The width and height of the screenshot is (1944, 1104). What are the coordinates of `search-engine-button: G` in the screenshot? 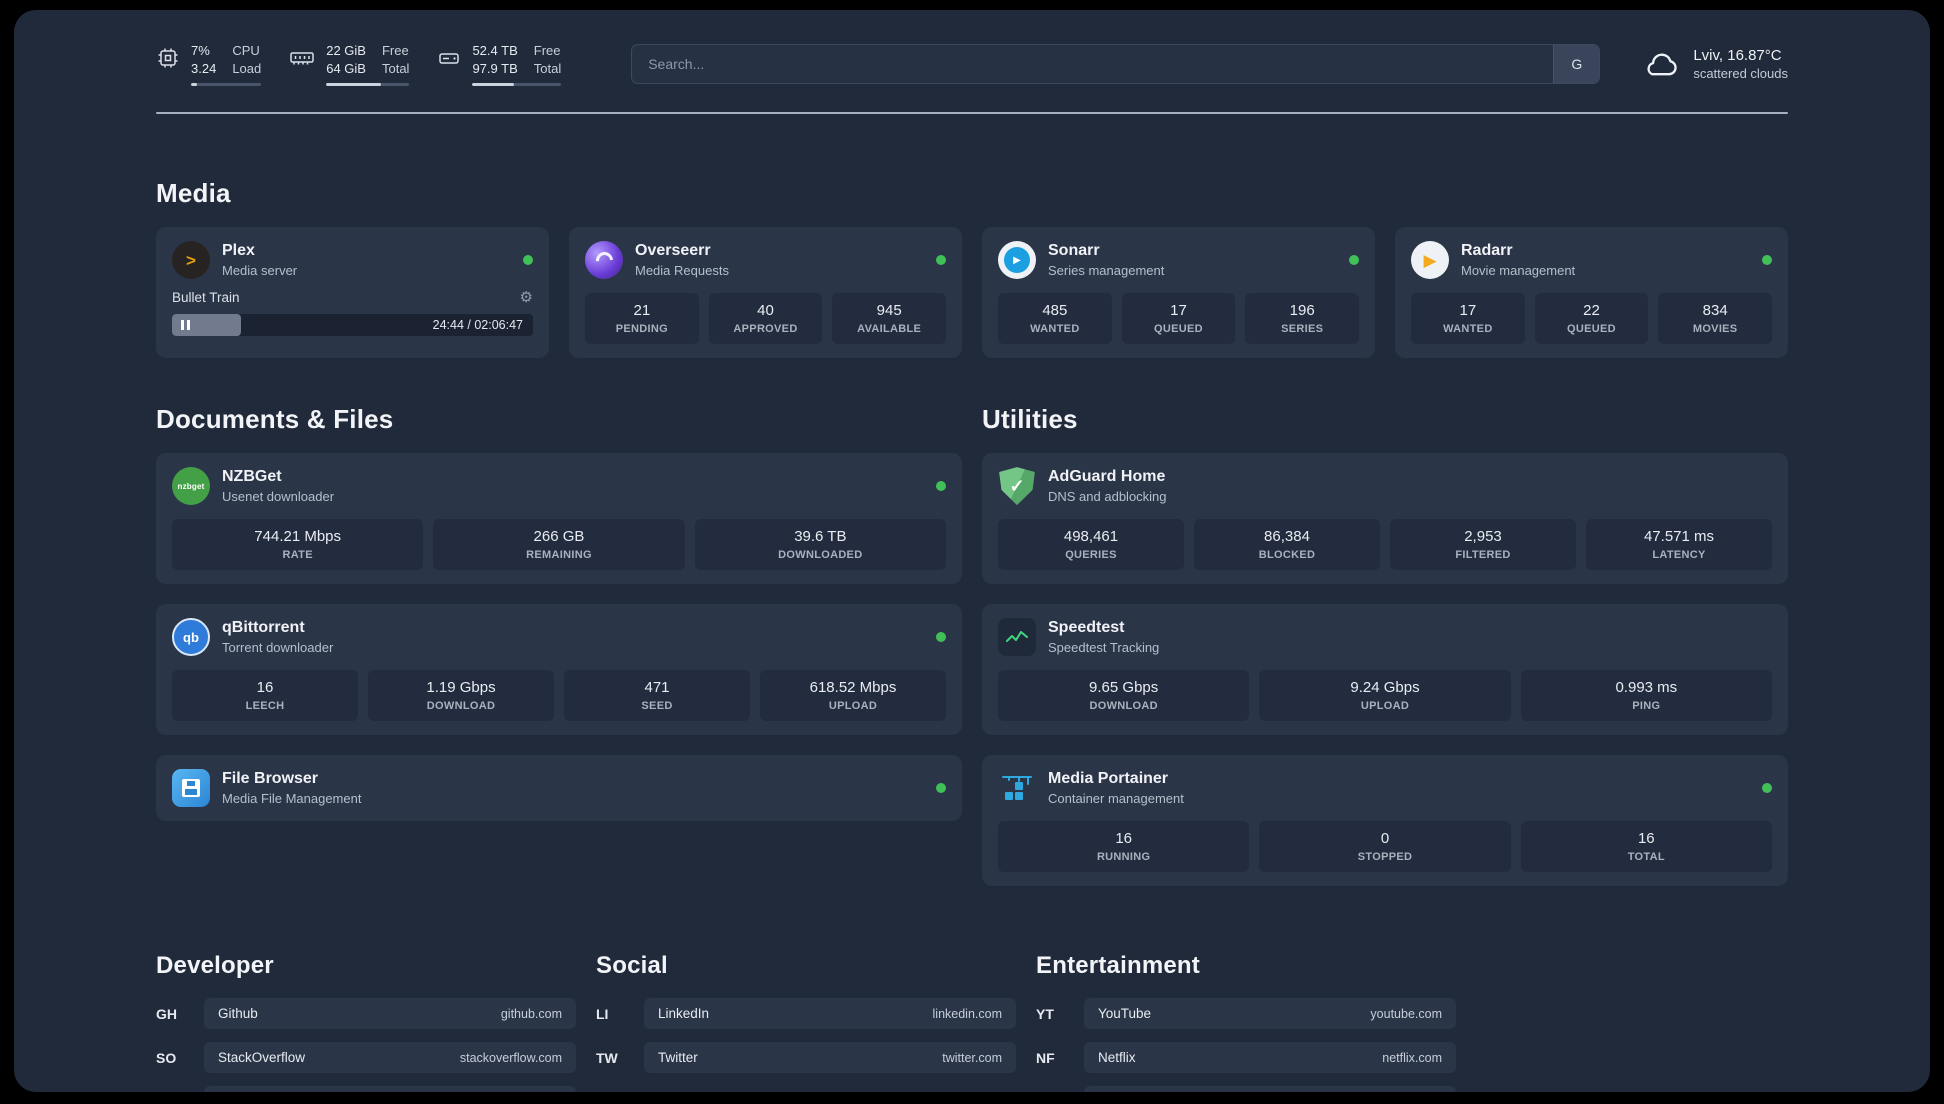 It's located at (1576, 64).